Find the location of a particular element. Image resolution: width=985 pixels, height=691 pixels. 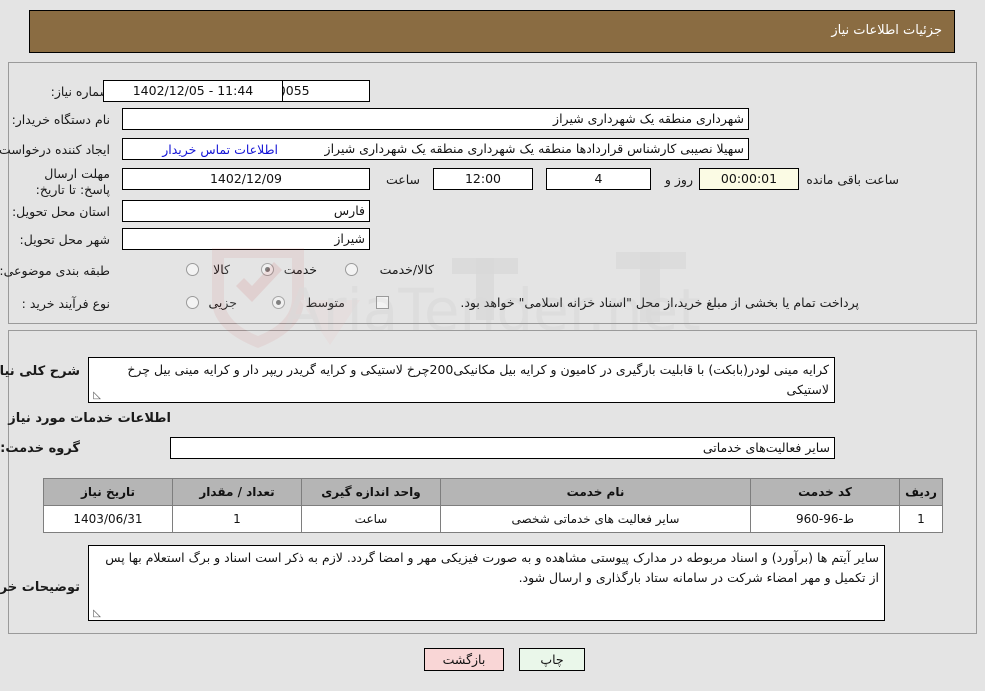

delivery-province-field: فارس is located at coordinates (246, 211).